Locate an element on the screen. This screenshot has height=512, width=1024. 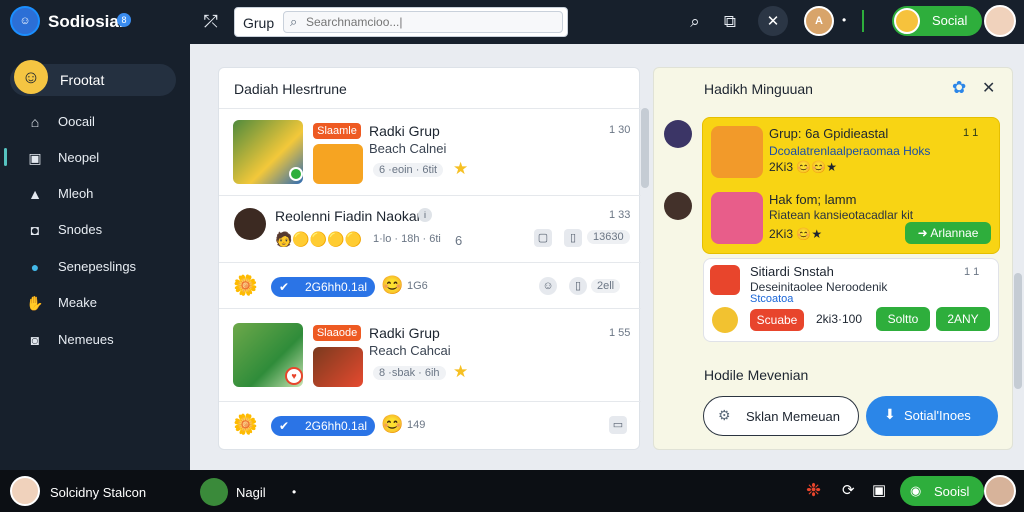
user-avatar: A is located at coordinates (819, 21).